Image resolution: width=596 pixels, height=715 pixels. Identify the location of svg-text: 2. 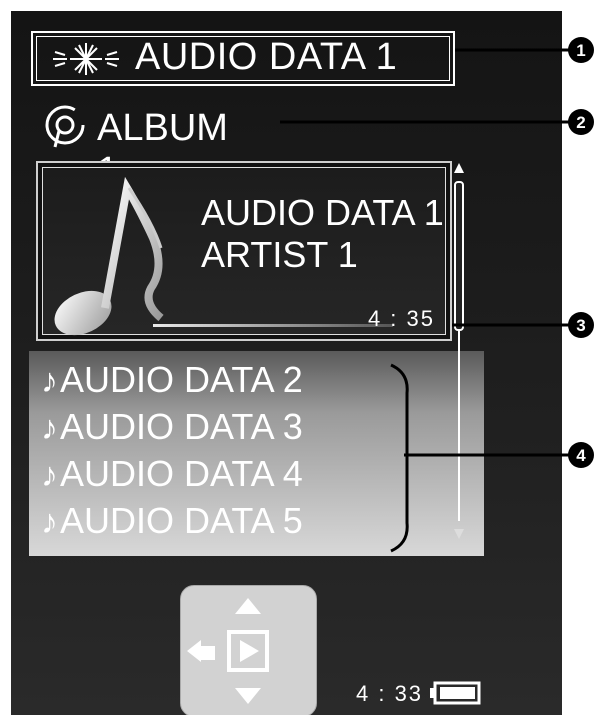
(580, 122).